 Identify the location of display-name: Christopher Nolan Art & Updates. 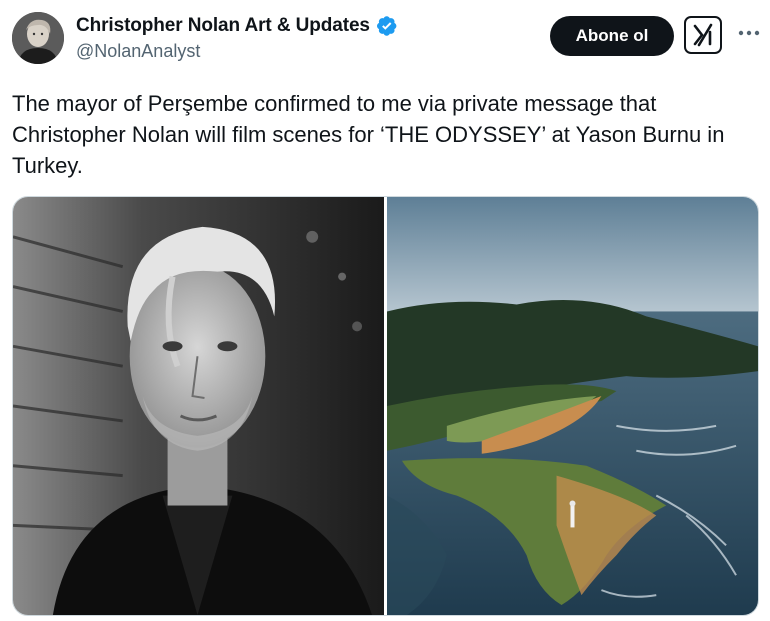
(223, 26).